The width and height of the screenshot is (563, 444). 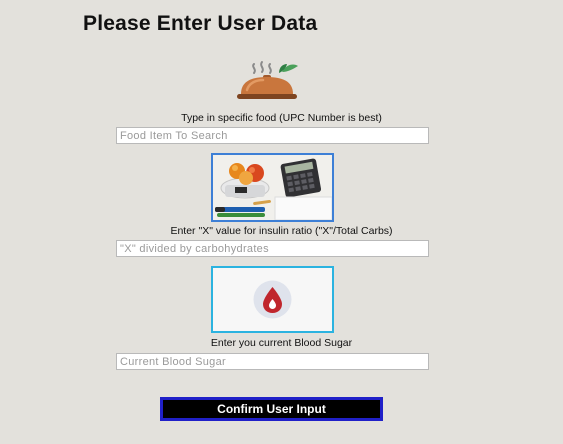 I want to click on blood-drop-box, so click(x=272, y=299).